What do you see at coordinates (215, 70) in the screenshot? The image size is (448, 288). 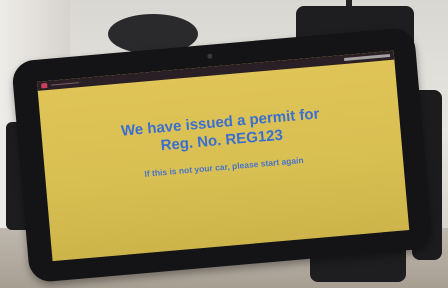 I see `status-bar` at bounding box center [215, 70].